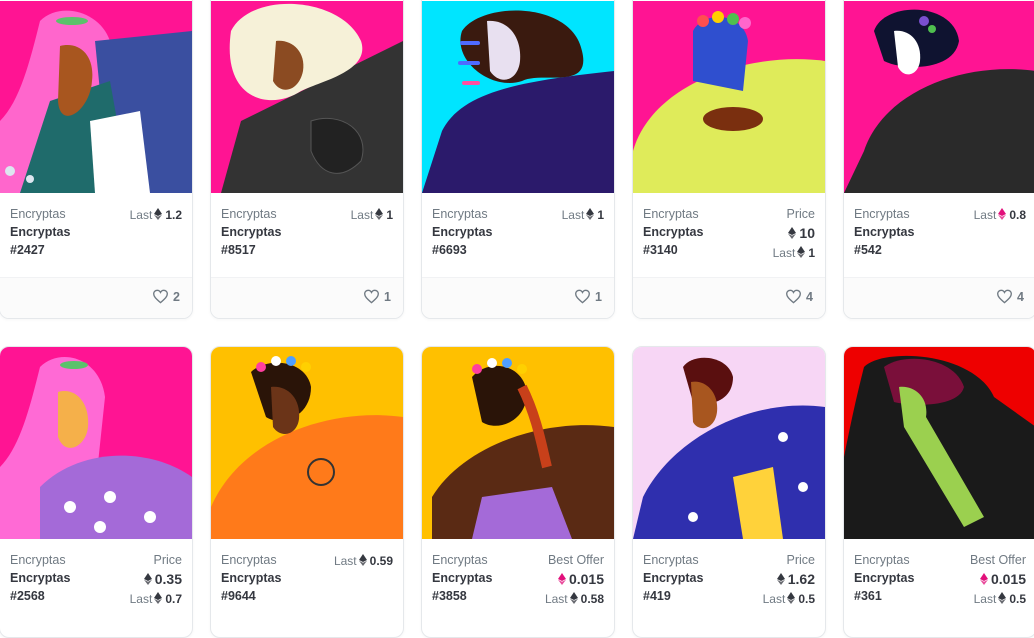  Describe the element at coordinates (27, 596) in the screenshot. I see `nft-number: #2568` at that location.